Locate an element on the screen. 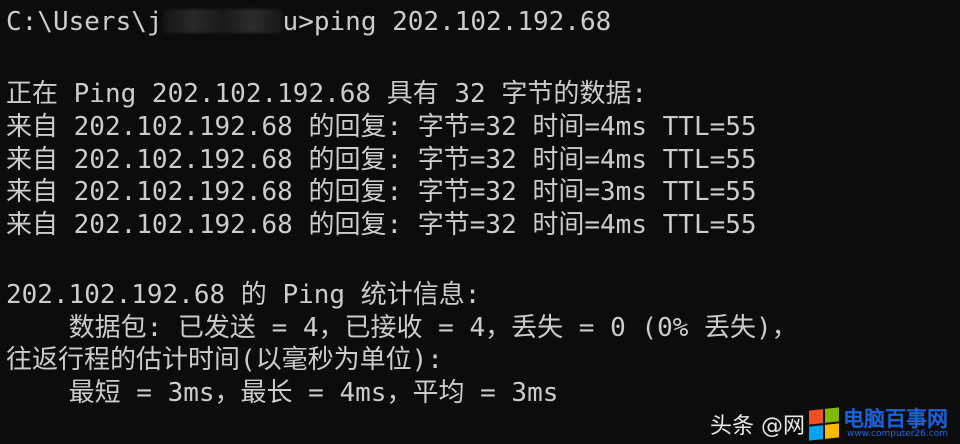 The height and width of the screenshot is (444, 960). watermark-site-name: 电脑百事网 is located at coordinates (895, 419).